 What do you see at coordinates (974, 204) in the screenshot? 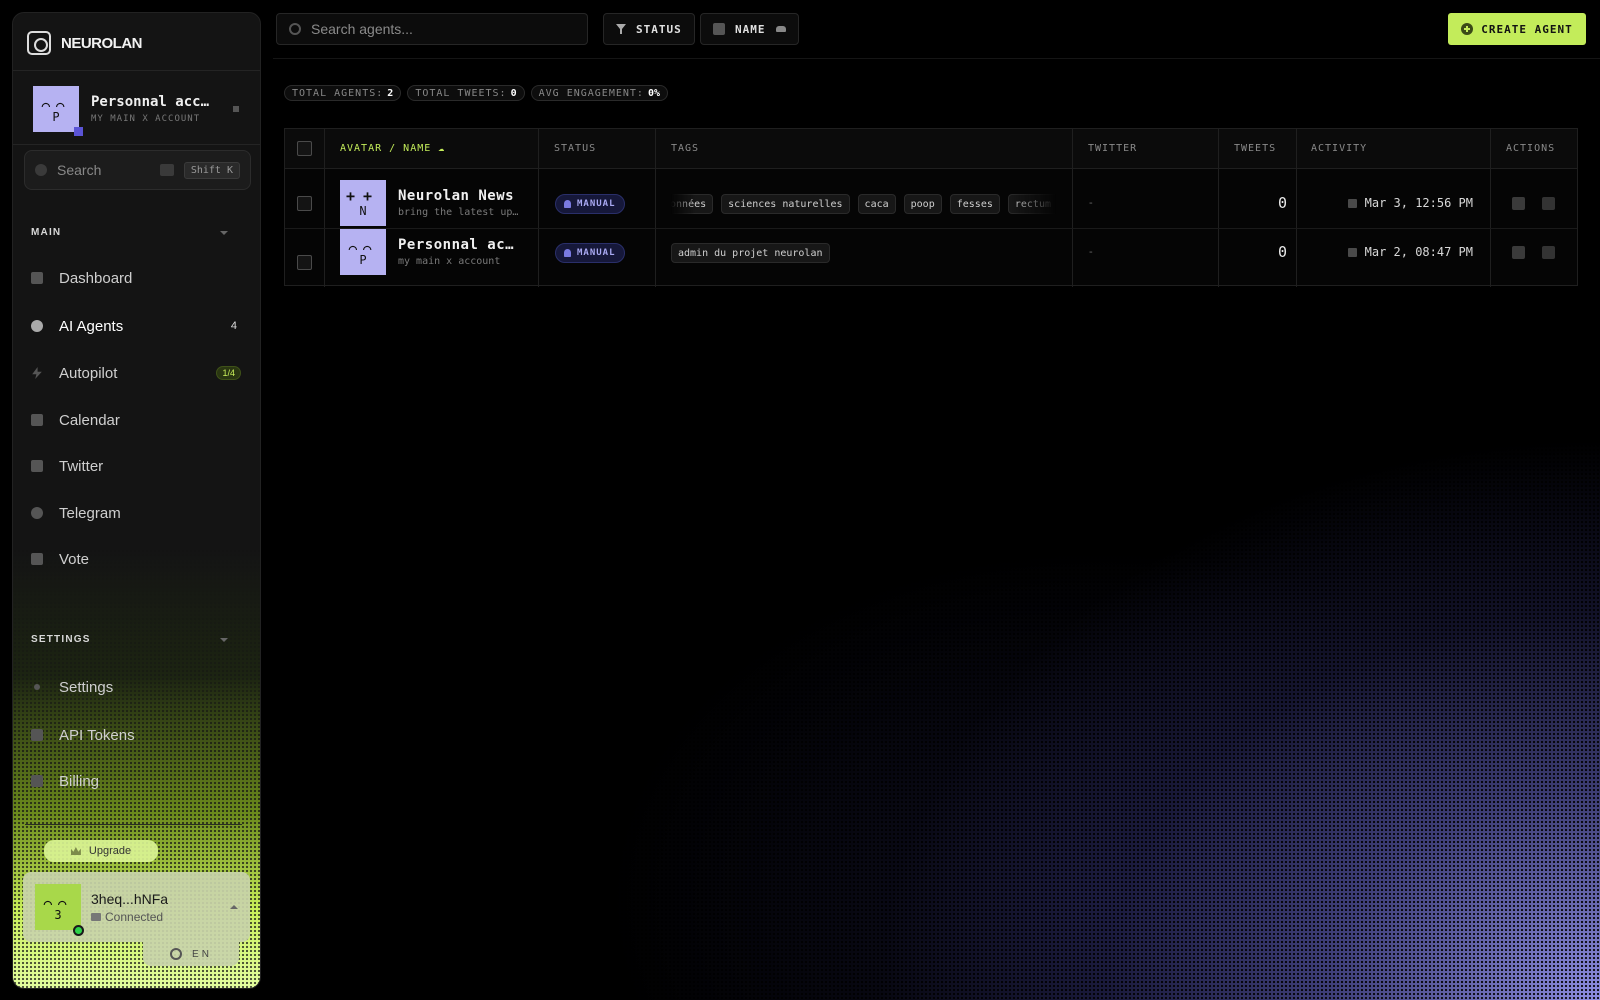
I see `tag: fesses` at bounding box center [974, 204].